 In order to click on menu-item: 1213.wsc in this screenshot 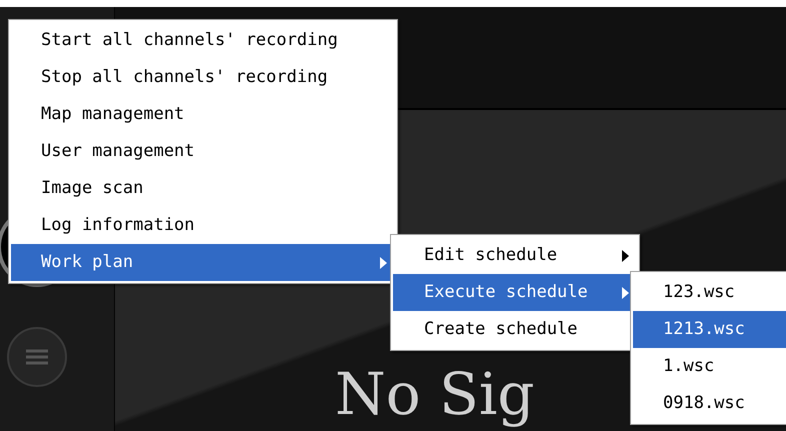, I will do `click(709, 329)`.